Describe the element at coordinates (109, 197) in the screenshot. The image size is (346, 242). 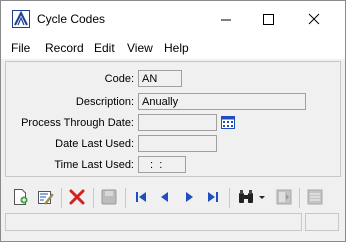
I see `save-icon` at that location.